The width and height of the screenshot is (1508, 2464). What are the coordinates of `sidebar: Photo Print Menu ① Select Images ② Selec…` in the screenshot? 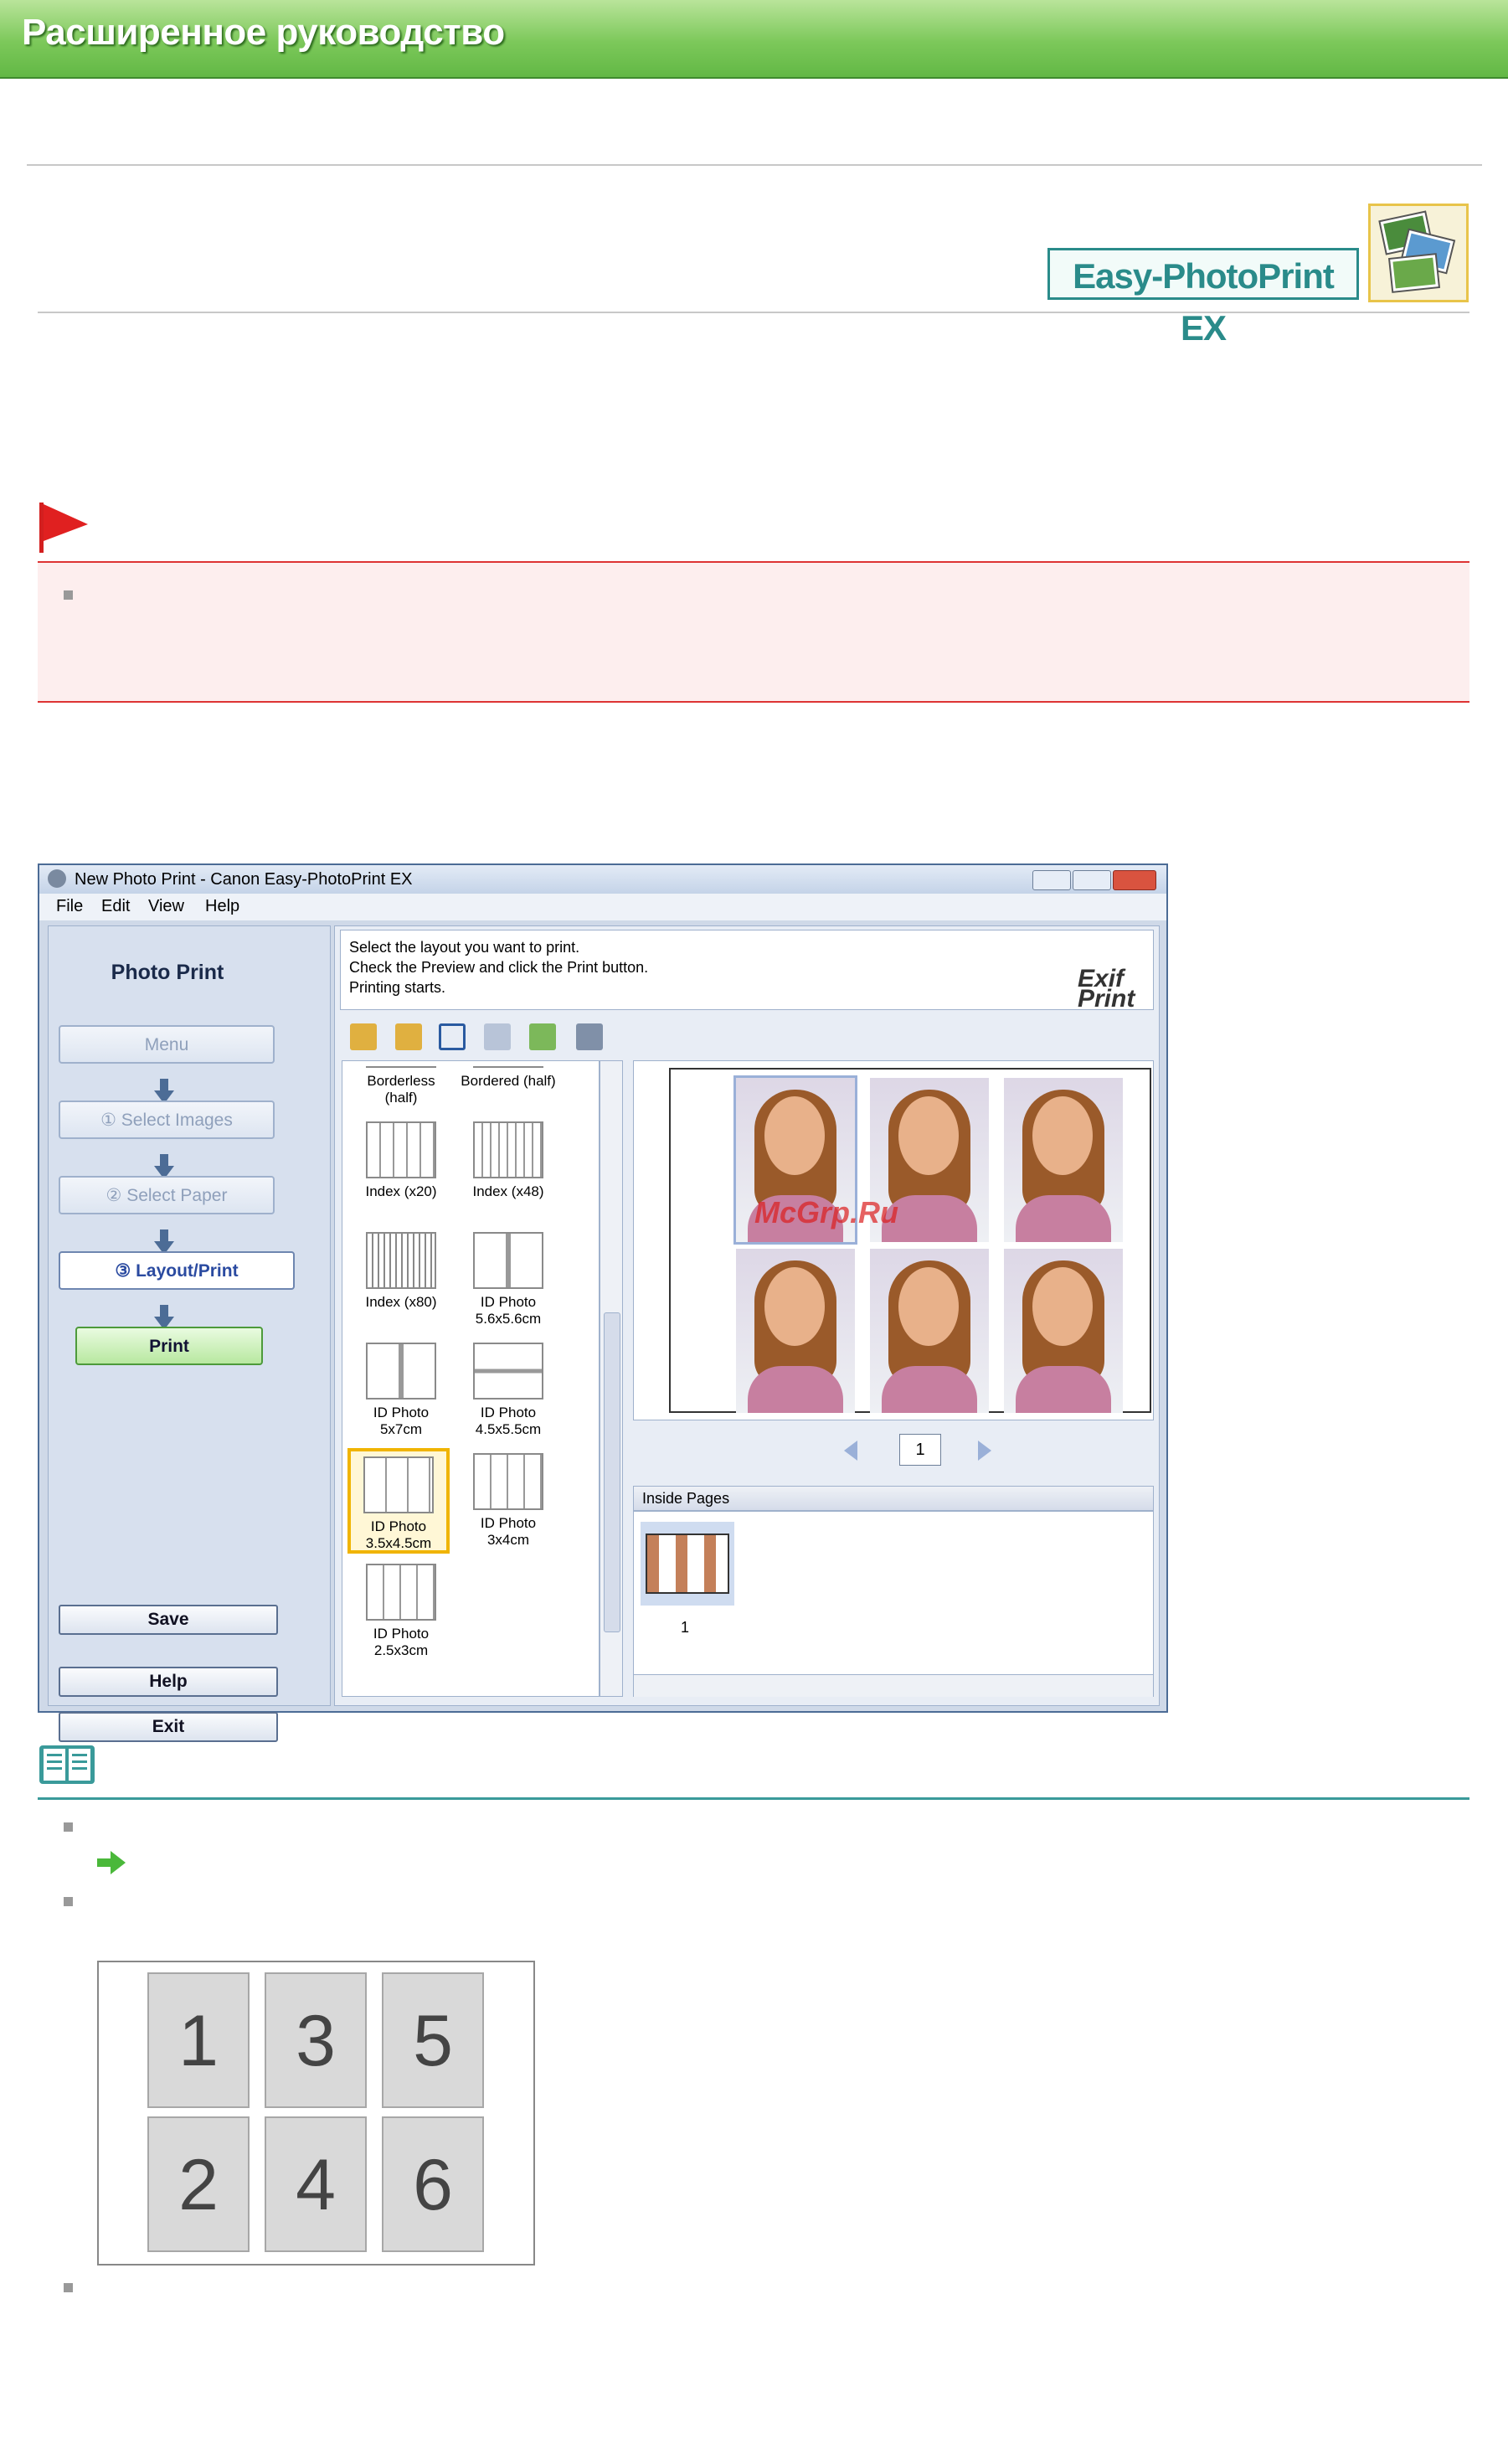 It's located at (189, 1333).